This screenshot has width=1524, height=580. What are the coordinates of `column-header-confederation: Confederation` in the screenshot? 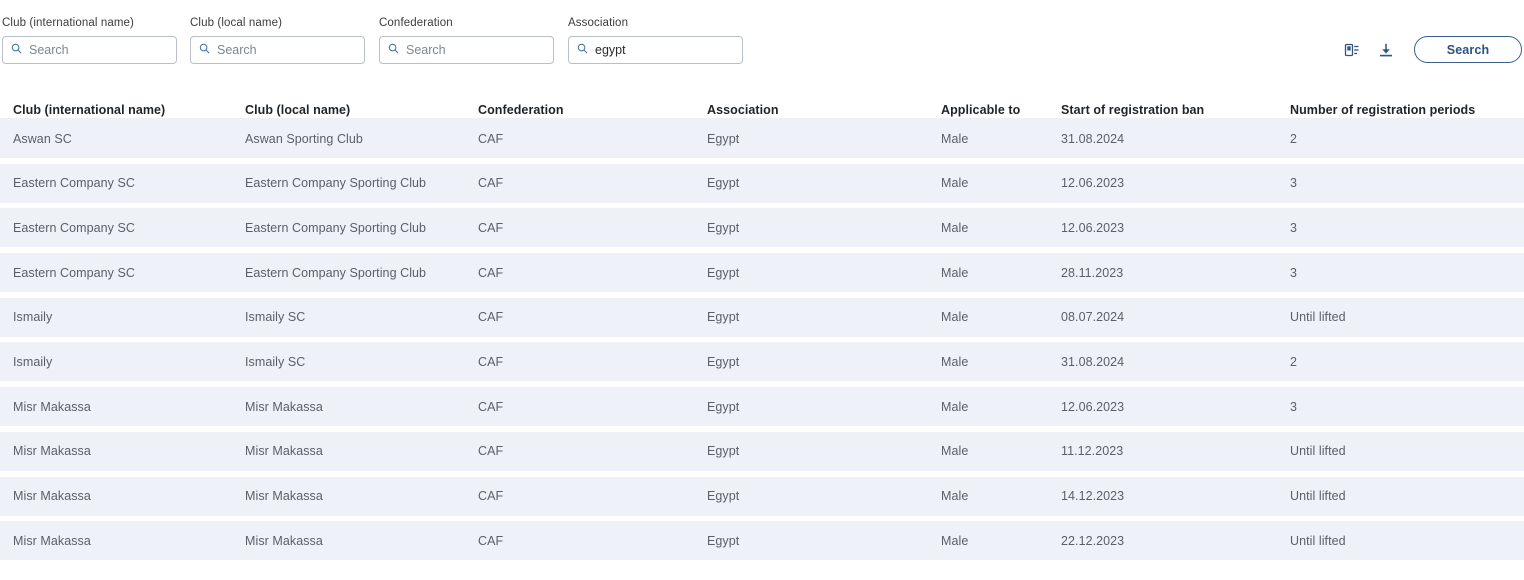 It's located at (521, 110).